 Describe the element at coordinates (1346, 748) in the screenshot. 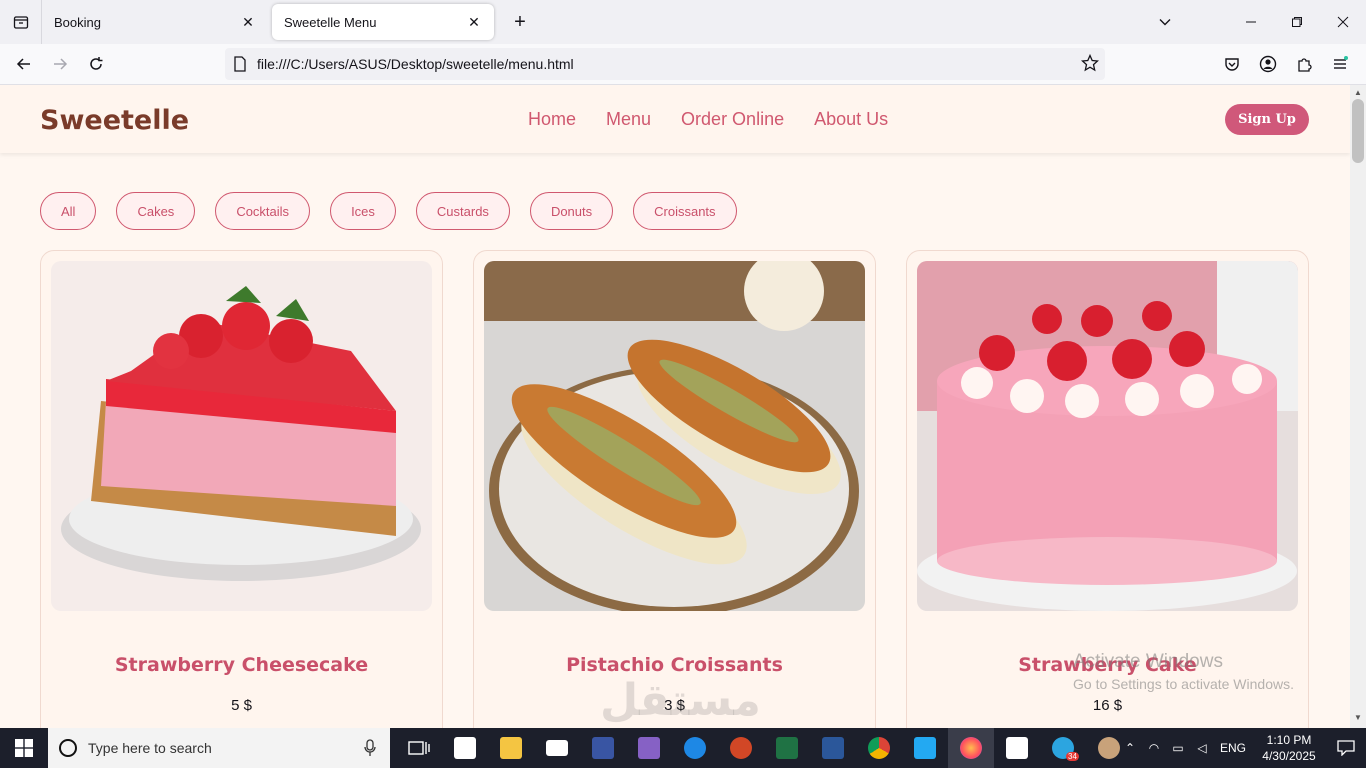

I see `notification-center-button` at that location.